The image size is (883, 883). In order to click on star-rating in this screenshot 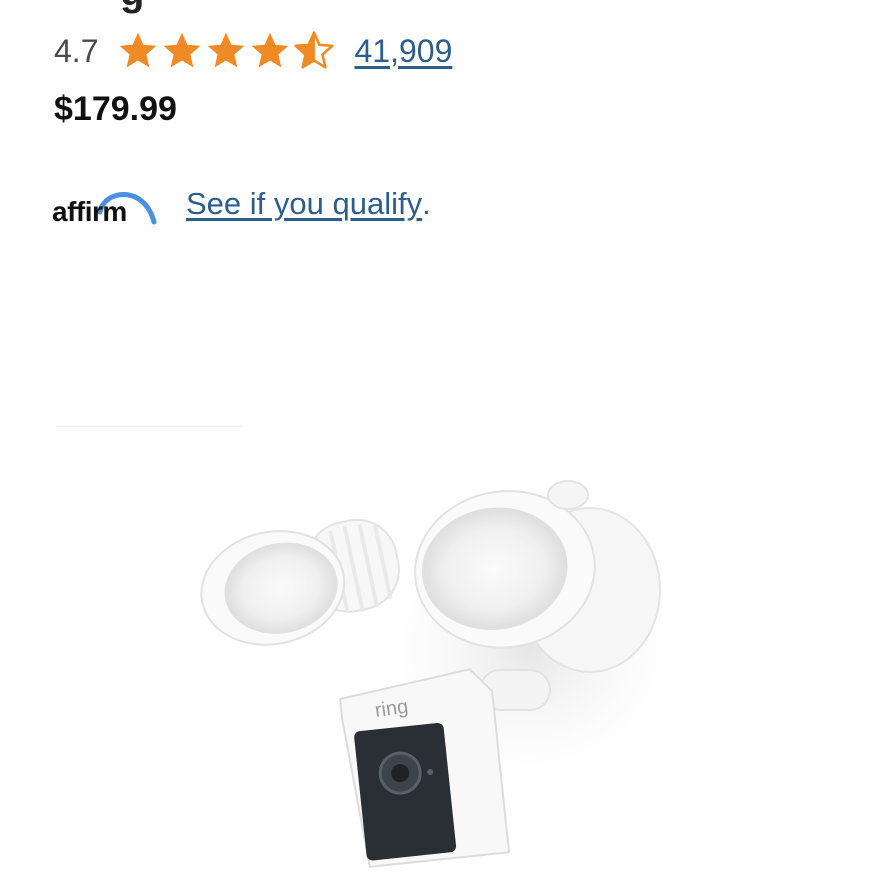, I will do `click(226, 51)`.